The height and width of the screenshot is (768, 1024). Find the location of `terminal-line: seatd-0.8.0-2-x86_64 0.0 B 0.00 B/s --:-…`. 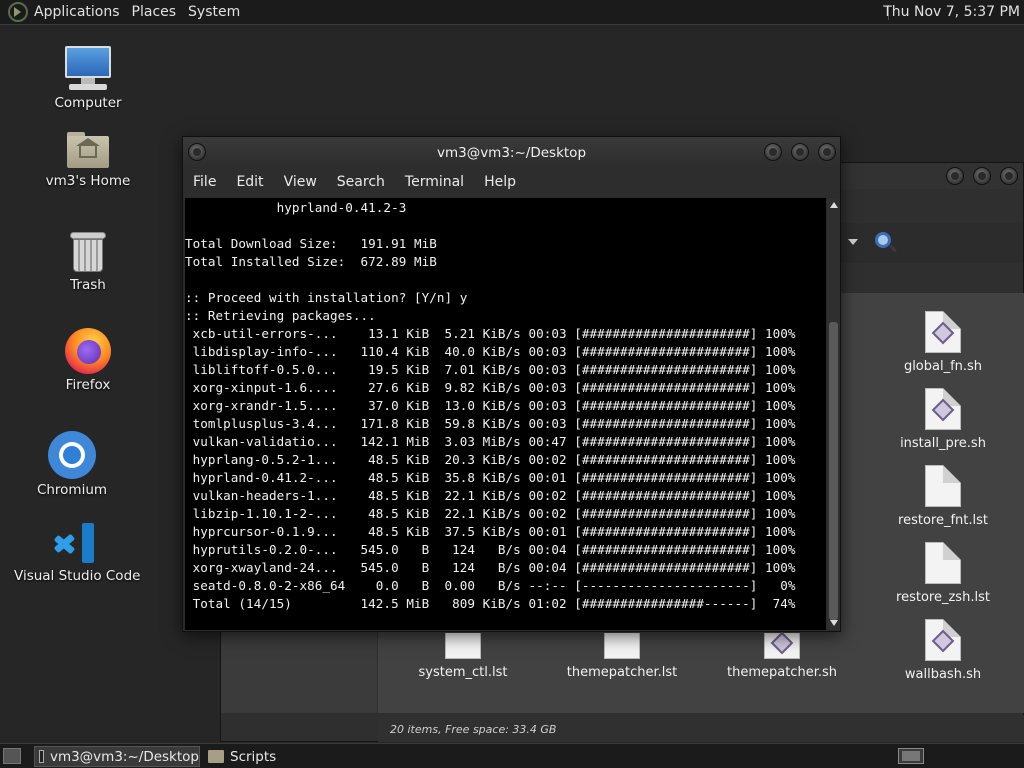

terminal-line: seatd-0.8.0-2-x86_64 0.0 B 0.00 B/s --:-… is located at coordinates (490, 585).